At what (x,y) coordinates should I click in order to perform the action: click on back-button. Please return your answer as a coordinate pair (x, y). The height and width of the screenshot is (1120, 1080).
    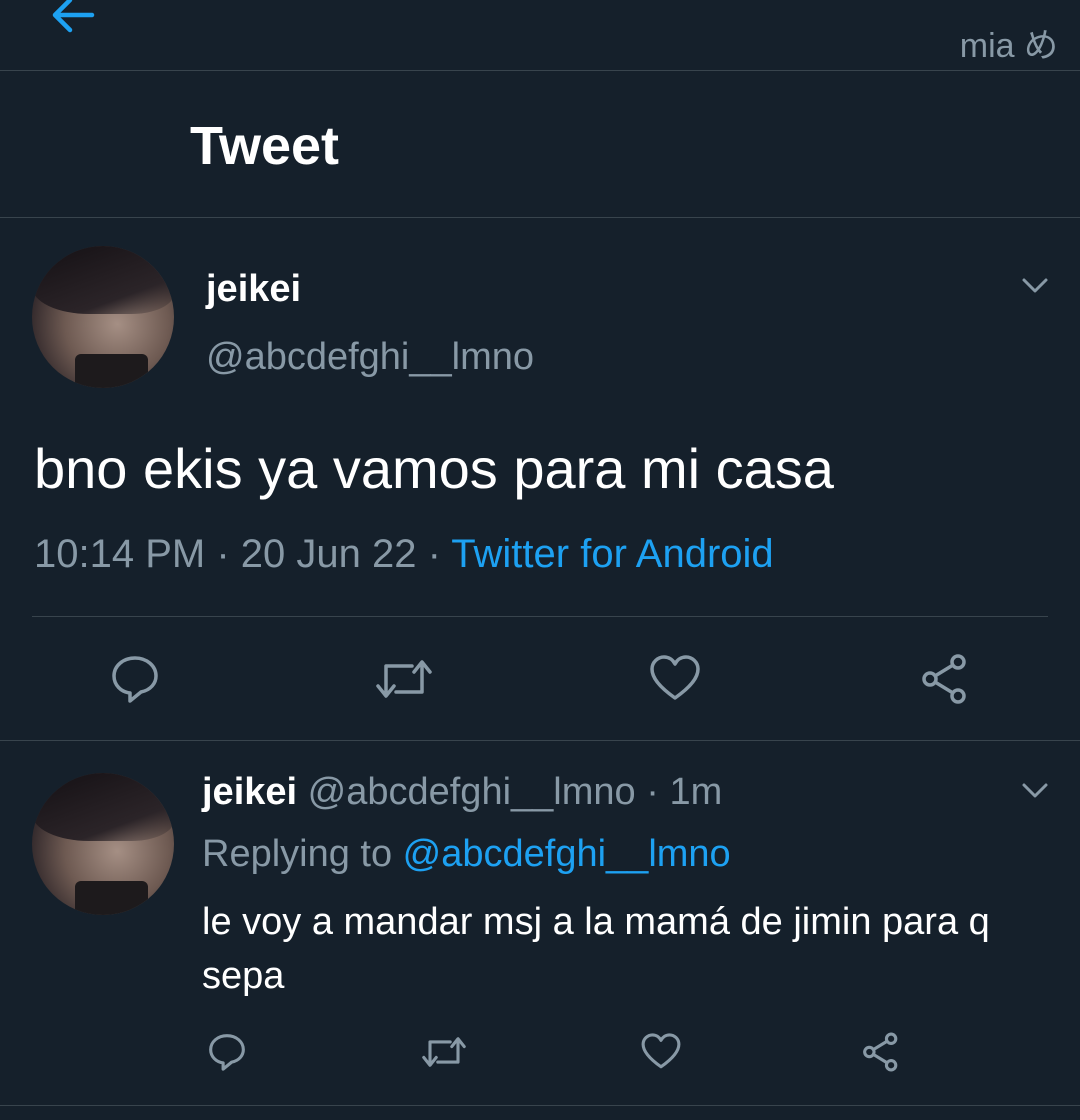
    Looking at the image, I should click on (74, 20).